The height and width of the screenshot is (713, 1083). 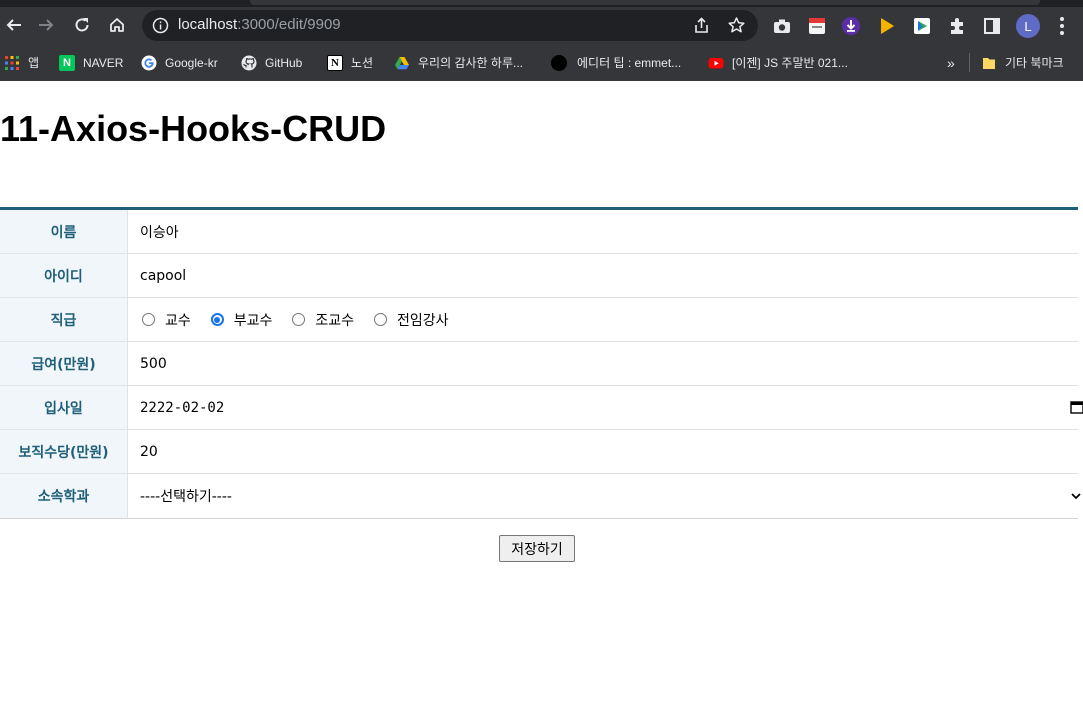 What do you see at coordinates (191, 62) in the screenshot?
I see `bookmark-label: Google-kr` at bounding box center [191, 62].